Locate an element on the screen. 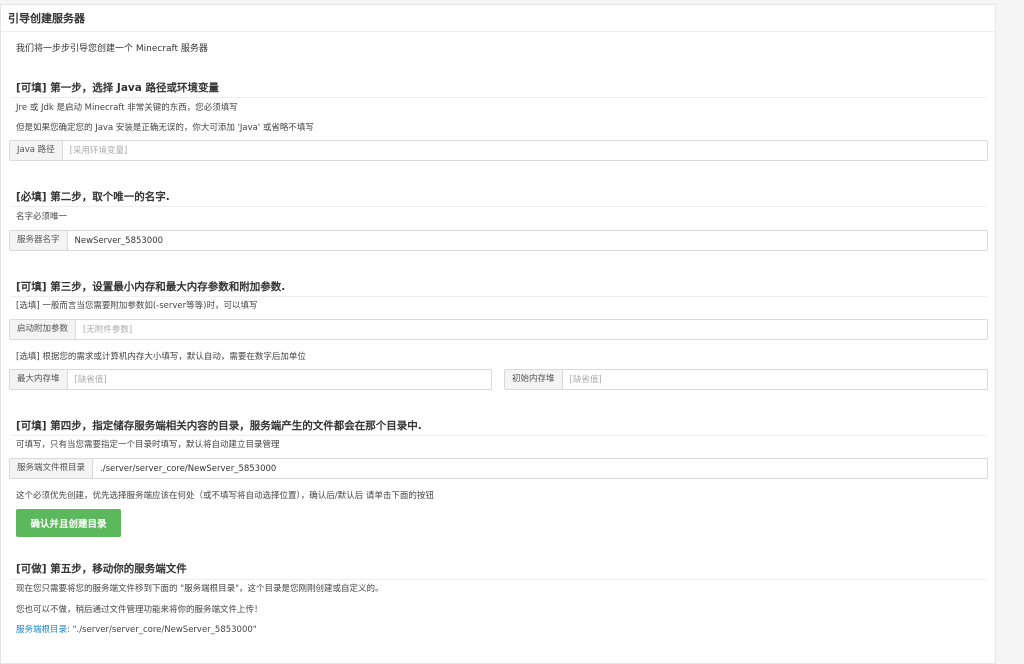  step4-desc: 可填写，只有当您需要指定一个目录时填写，默认将自动建立目录管理 is located at coordinates (148, 445).